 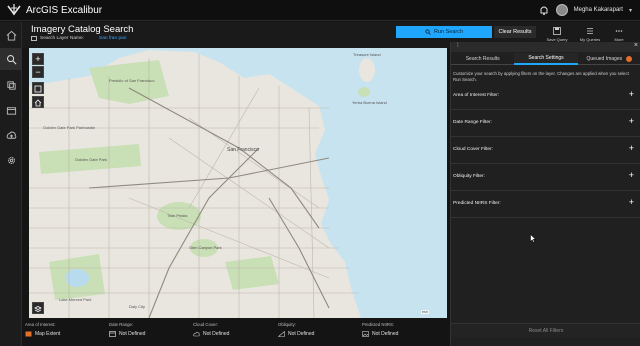 I want to click on lake, so click(x=77, y=278).